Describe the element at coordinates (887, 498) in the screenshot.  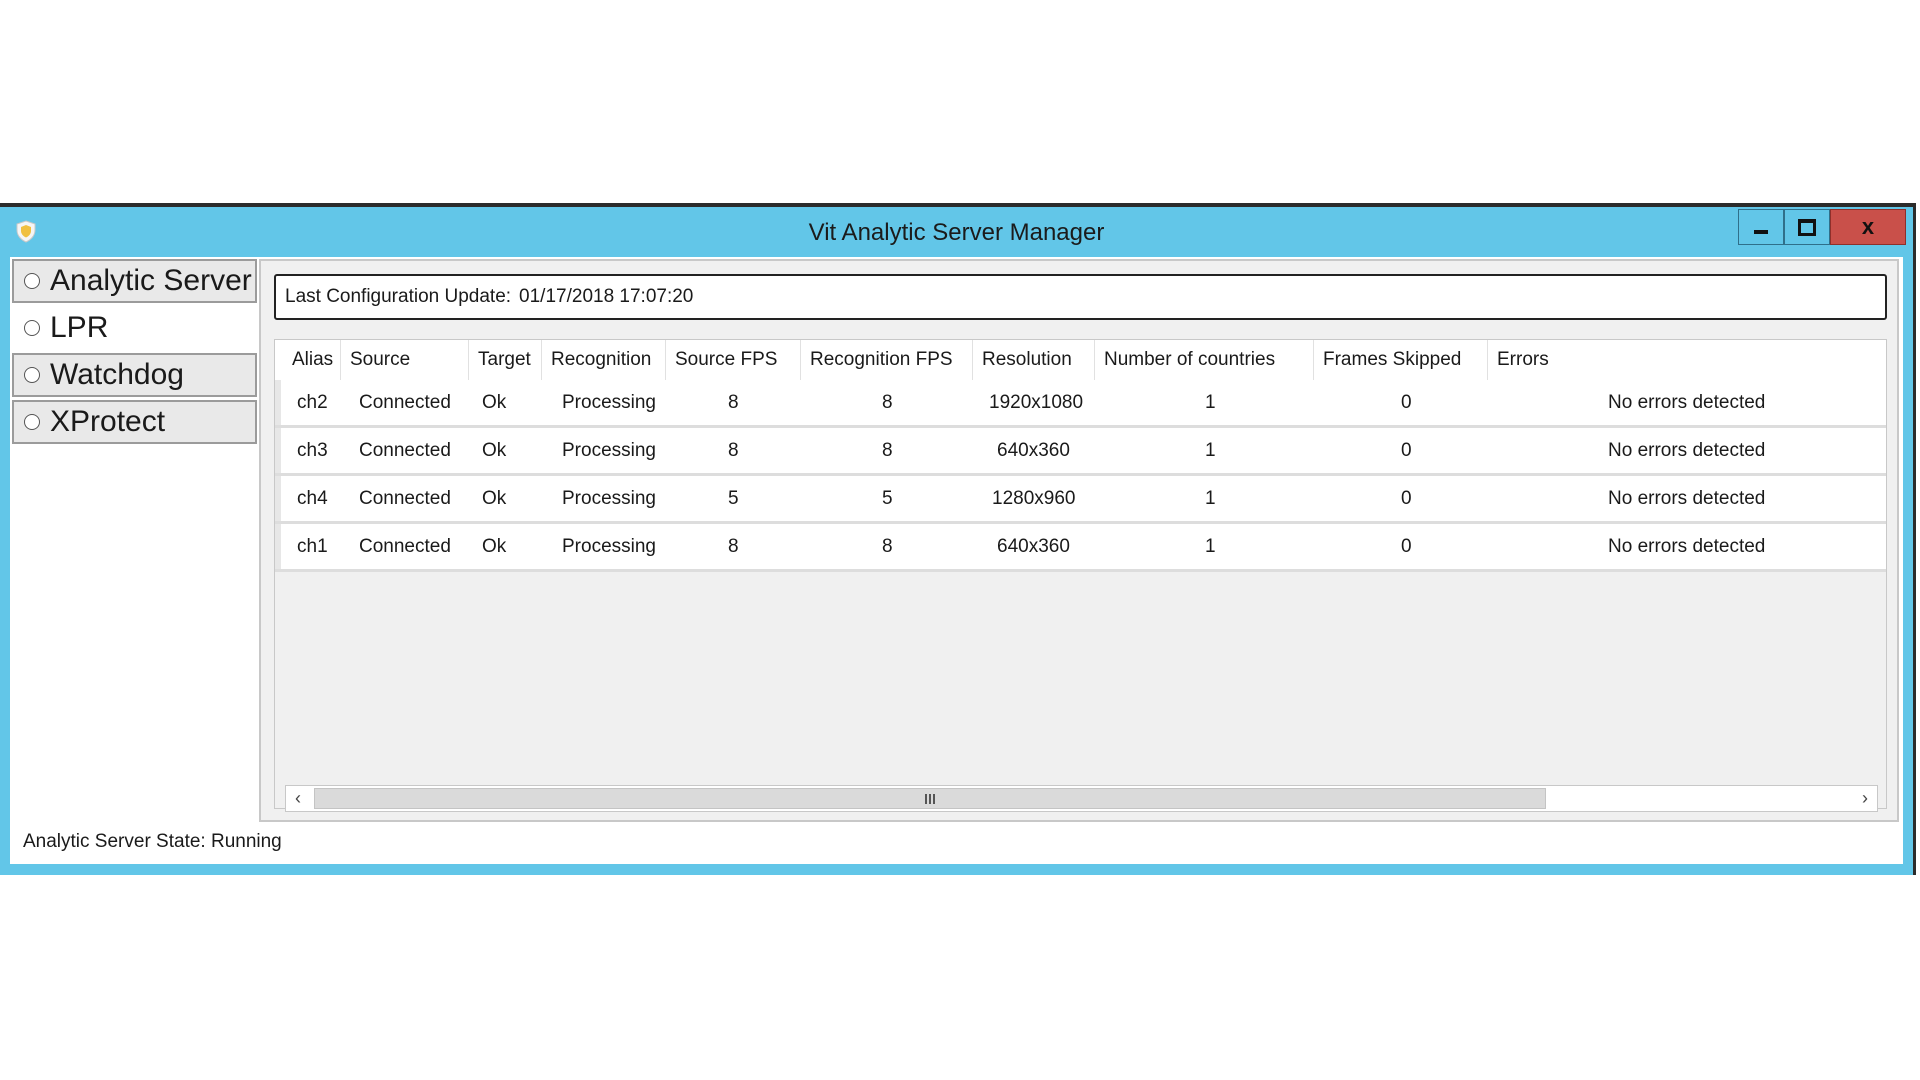
I see `cell-recognition-fps: 5` at that location.